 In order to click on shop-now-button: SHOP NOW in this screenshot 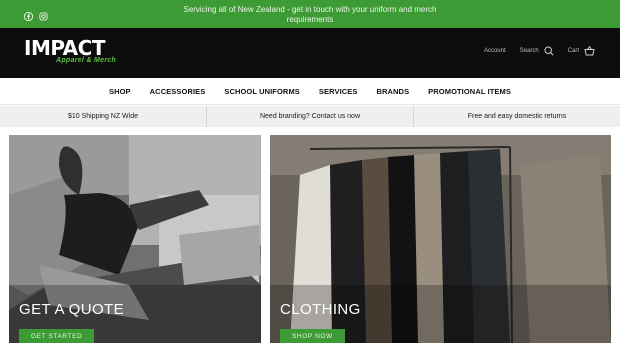, I will do `click(312, 336)`.